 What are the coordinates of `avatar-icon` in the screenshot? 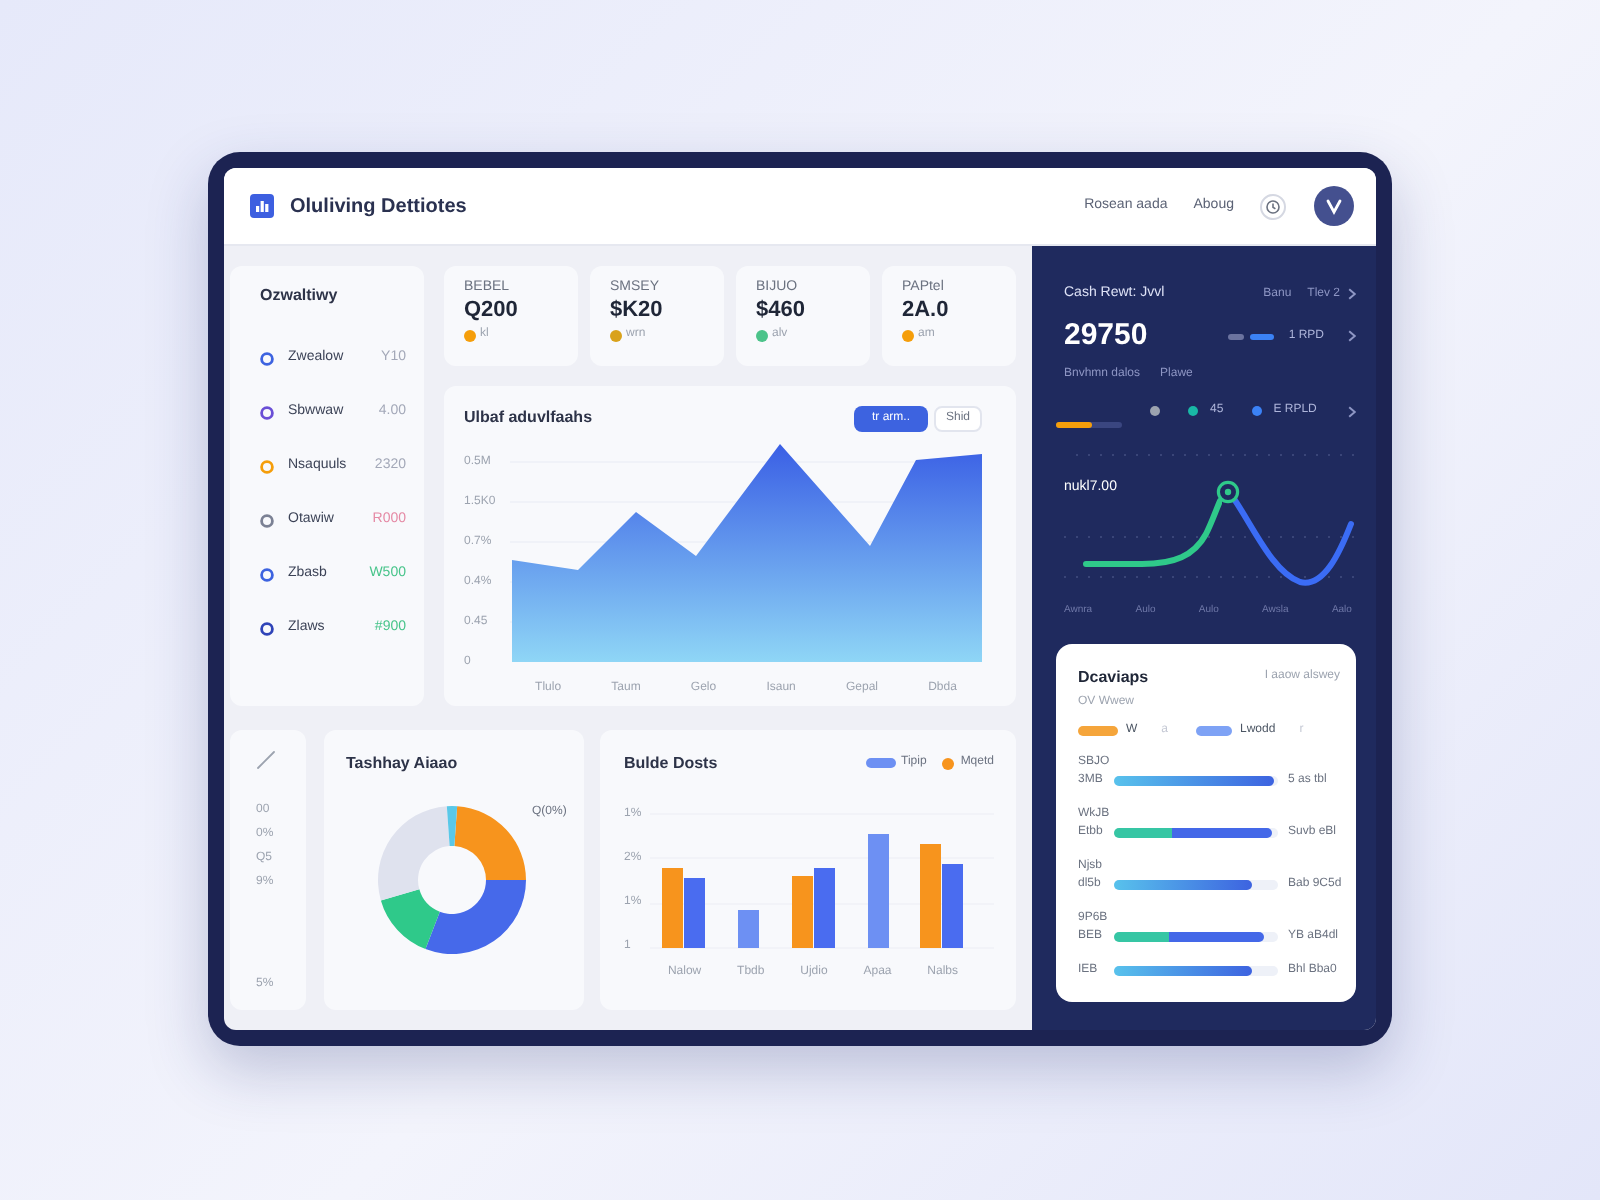 It's located at (1334, 206).